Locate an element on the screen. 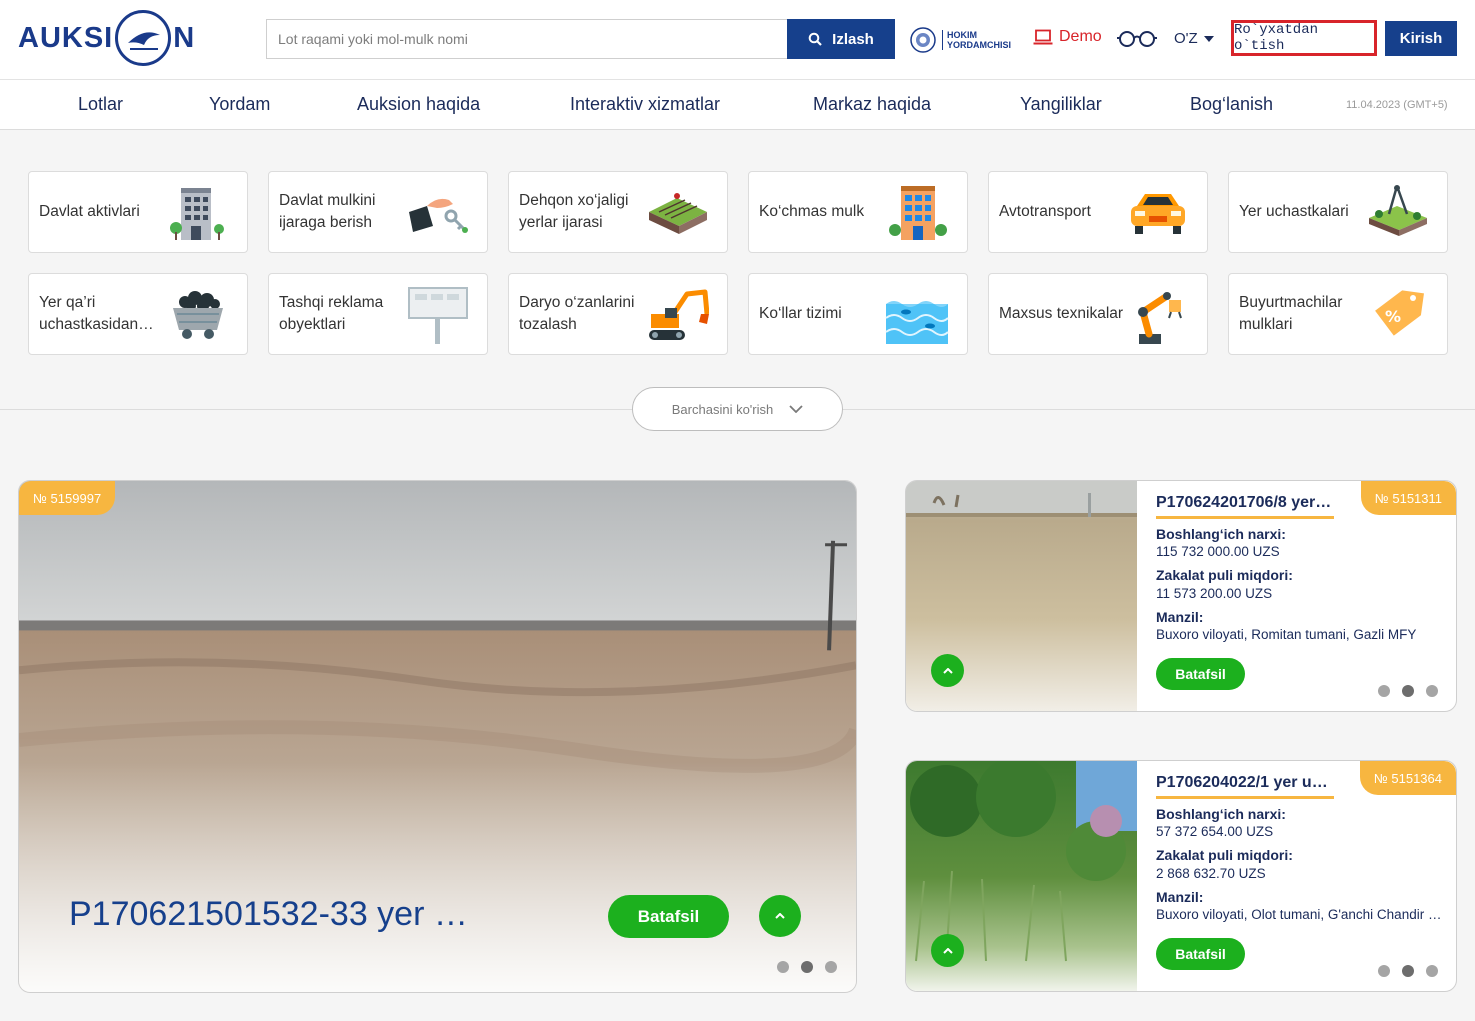 The height and width of the screenshot is (1021, 1475). category-davlat-aktivlari: Davlat aktivlari is located at coordinates (138, 212).